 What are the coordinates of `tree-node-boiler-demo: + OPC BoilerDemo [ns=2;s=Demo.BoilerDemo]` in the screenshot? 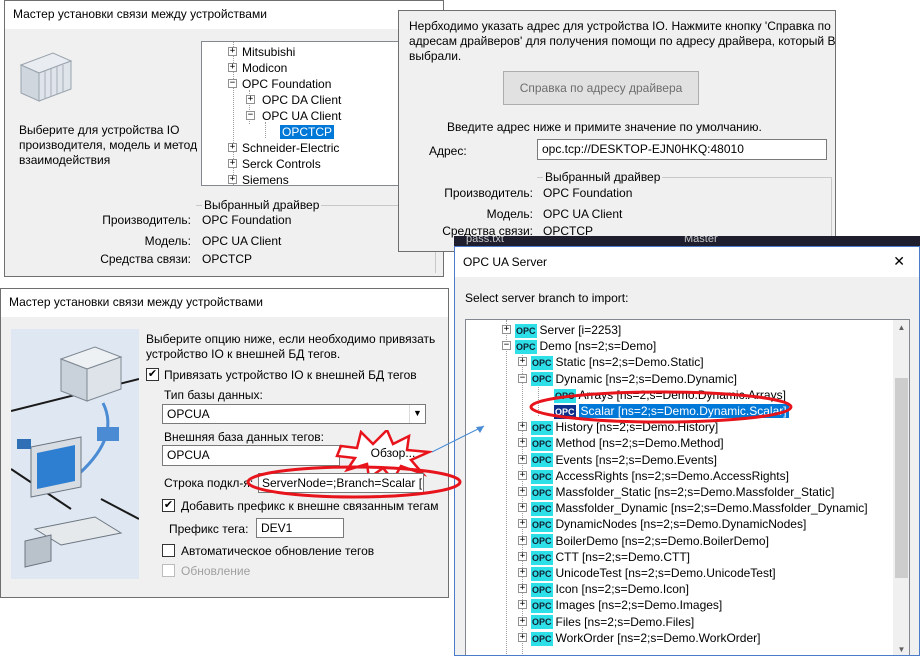 It's located at (643, 541).